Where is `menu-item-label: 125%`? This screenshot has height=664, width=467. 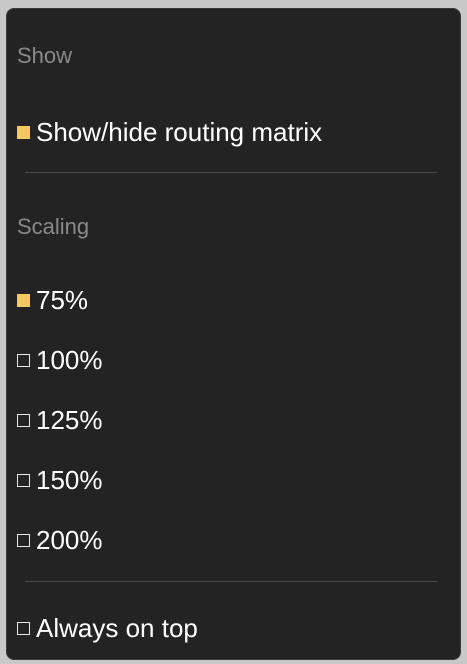 menu-item-label: 125% is located at coordinates (69, 419).